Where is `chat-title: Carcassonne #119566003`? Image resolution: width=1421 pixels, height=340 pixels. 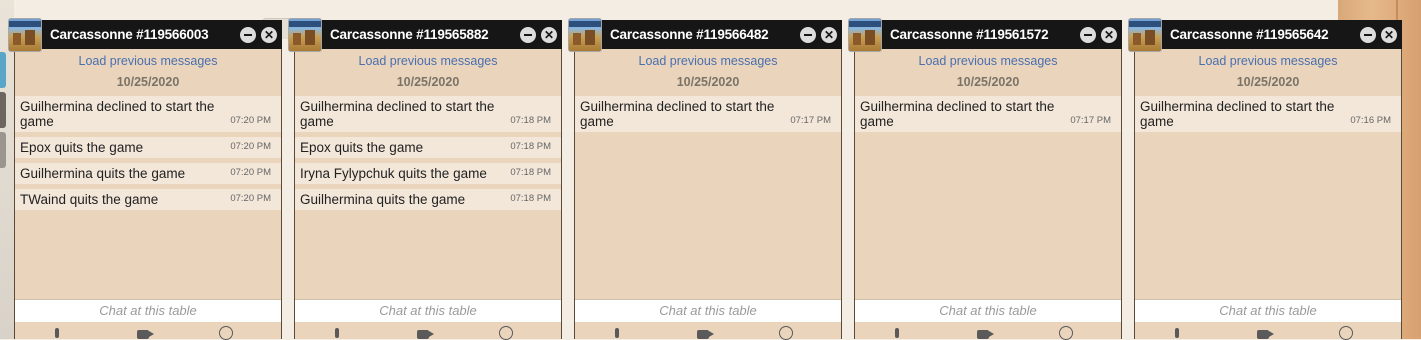
chat-title: Carcassonne #119566003 is located at coordinates (129, 34).